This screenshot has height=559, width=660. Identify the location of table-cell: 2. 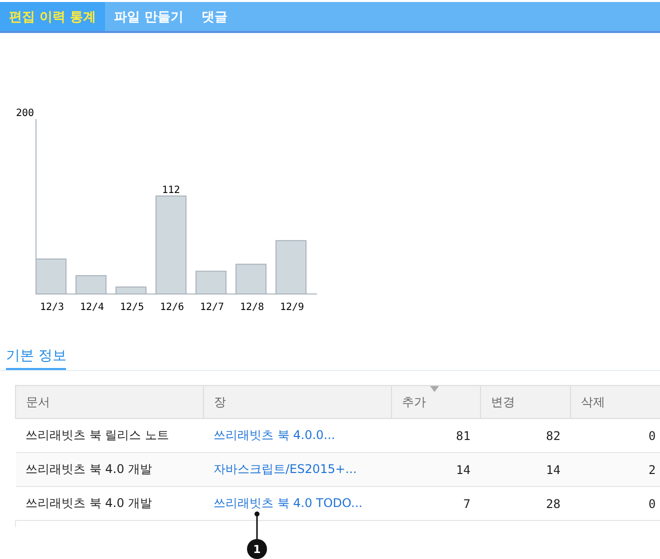
(615, 469).